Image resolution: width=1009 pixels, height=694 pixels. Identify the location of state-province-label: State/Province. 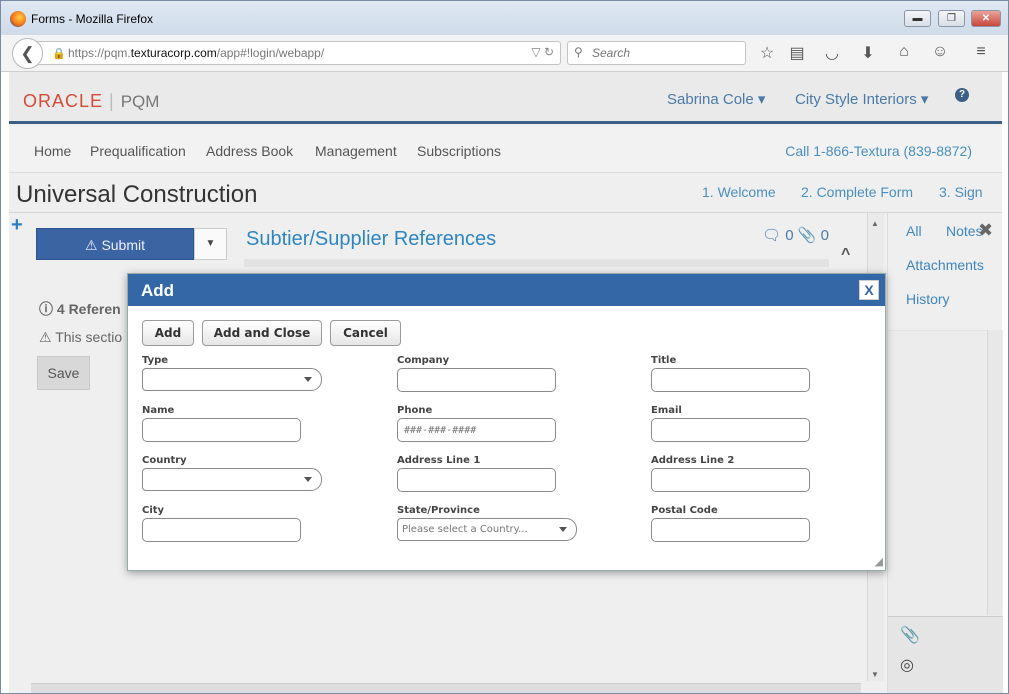
(438, 510).